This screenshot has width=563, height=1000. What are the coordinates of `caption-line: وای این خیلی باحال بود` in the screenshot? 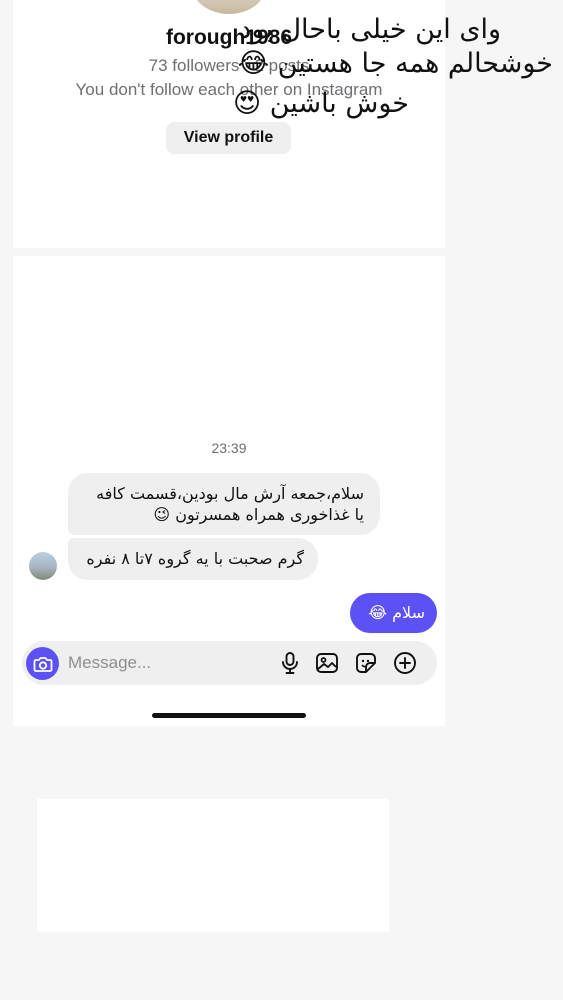 It's located at (370, 29).